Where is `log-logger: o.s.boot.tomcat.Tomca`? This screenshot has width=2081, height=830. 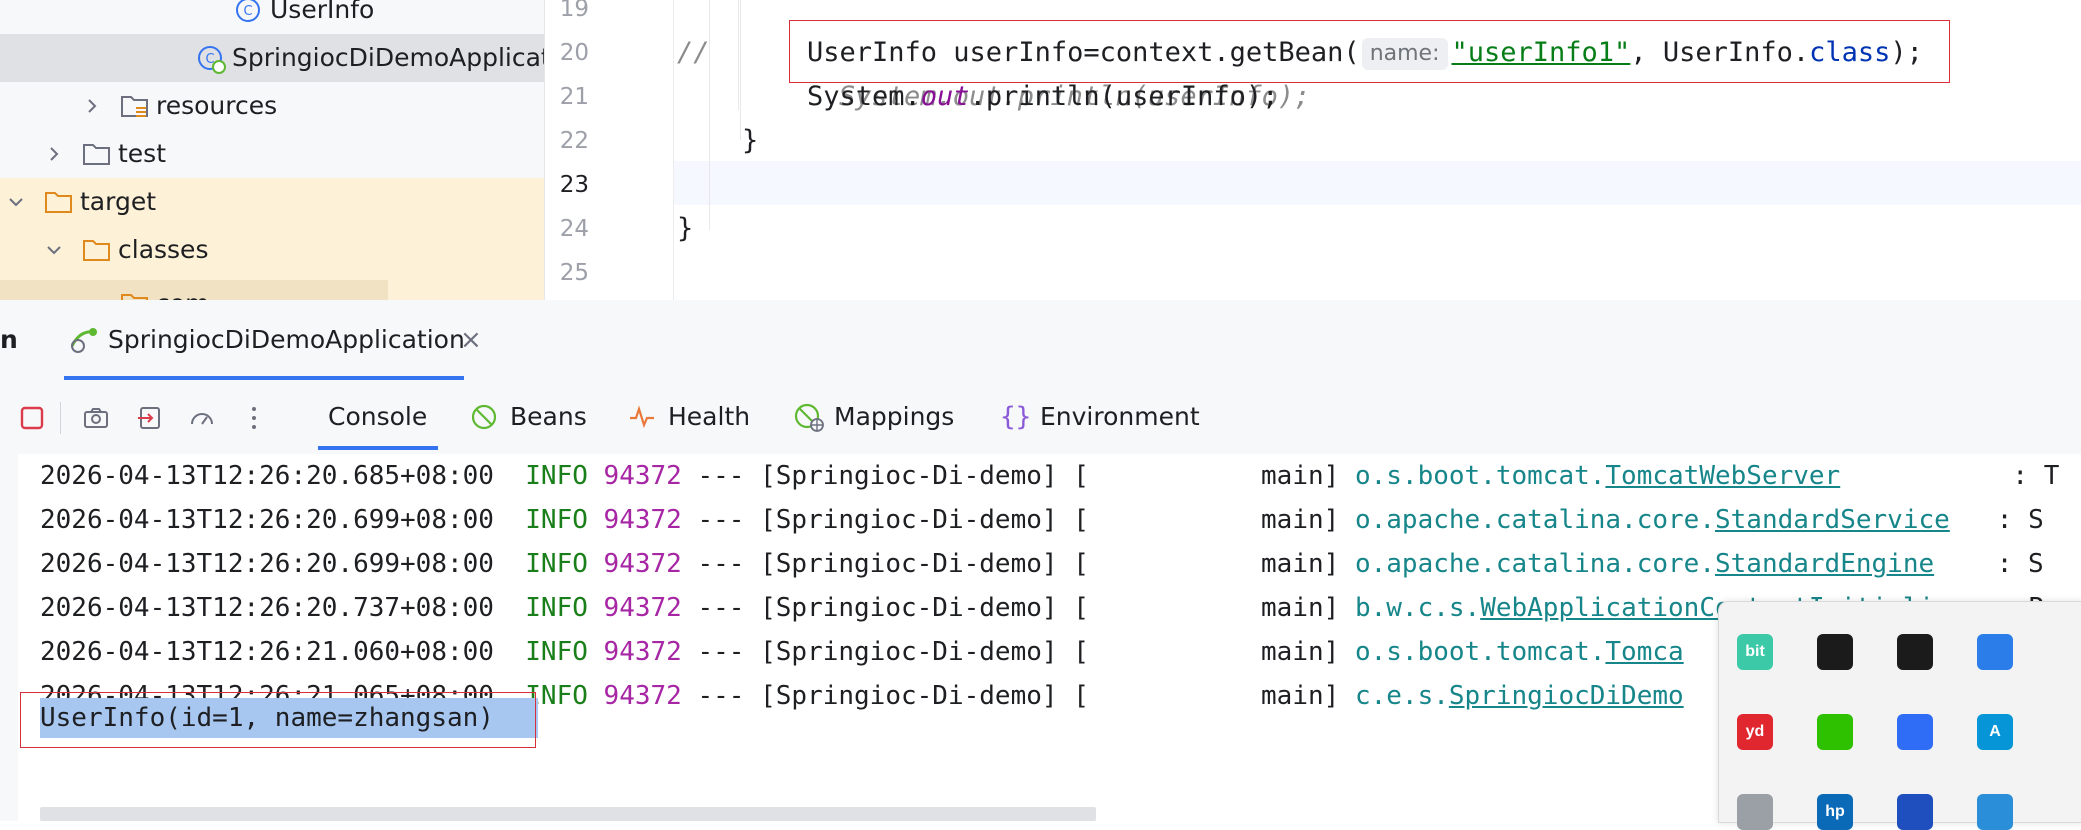
log-logger: o.s.boot.tomcat.Tomca is located at coordinates (1519, 652).